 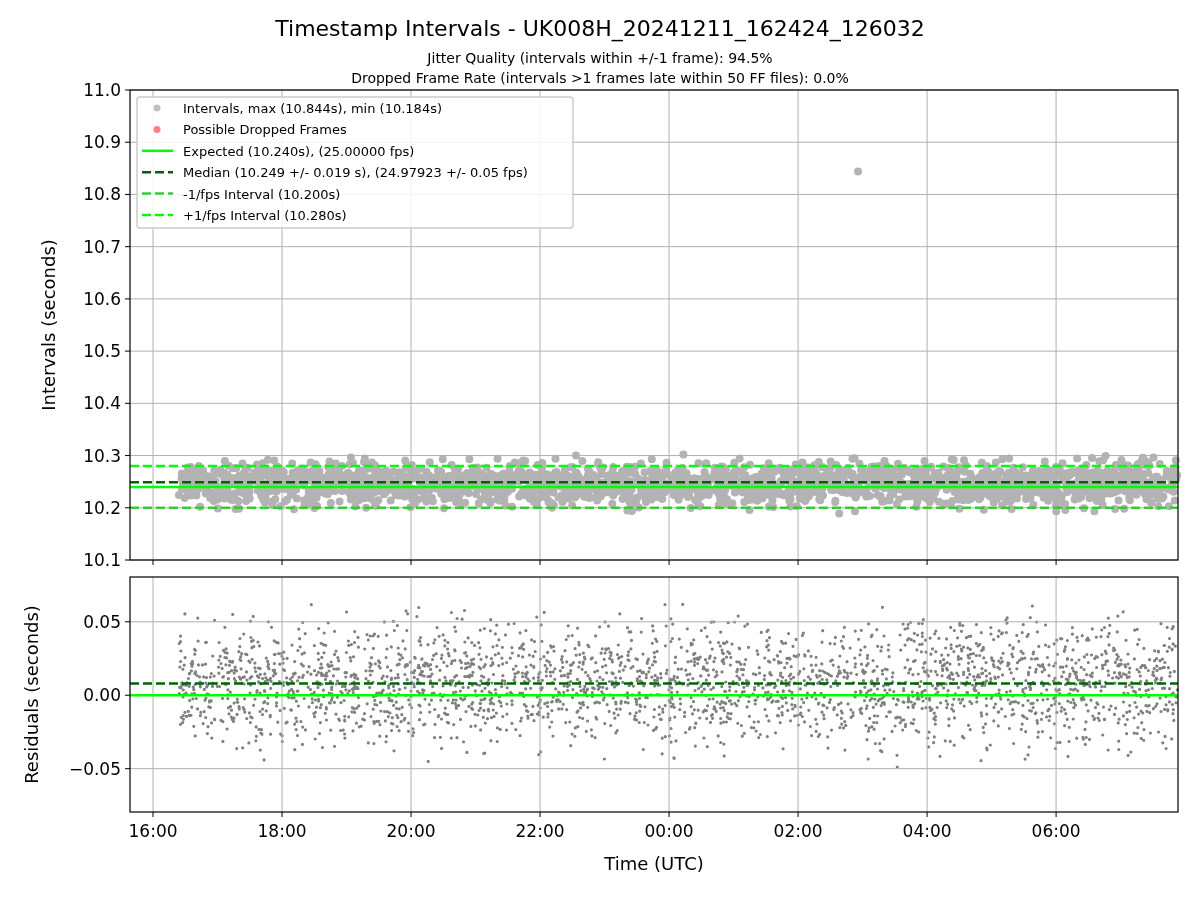 I want to click on x-tick-label: 20:00, so click(x=411, y=831).